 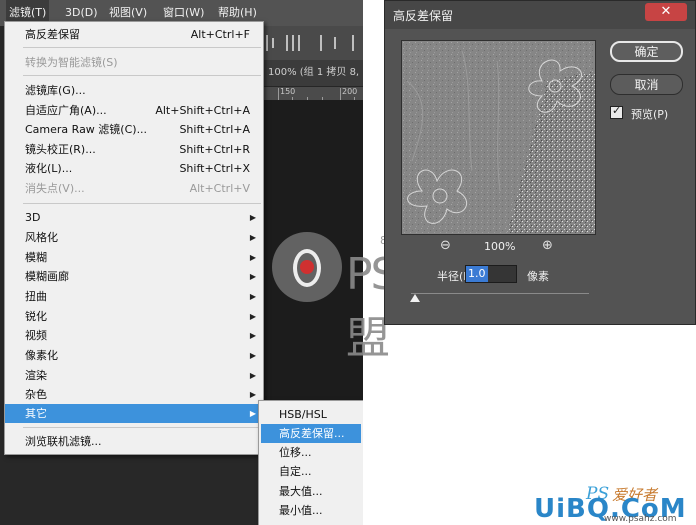 I want to click on menu-item-other: 其它 ▶, so click(x=134, y=413).